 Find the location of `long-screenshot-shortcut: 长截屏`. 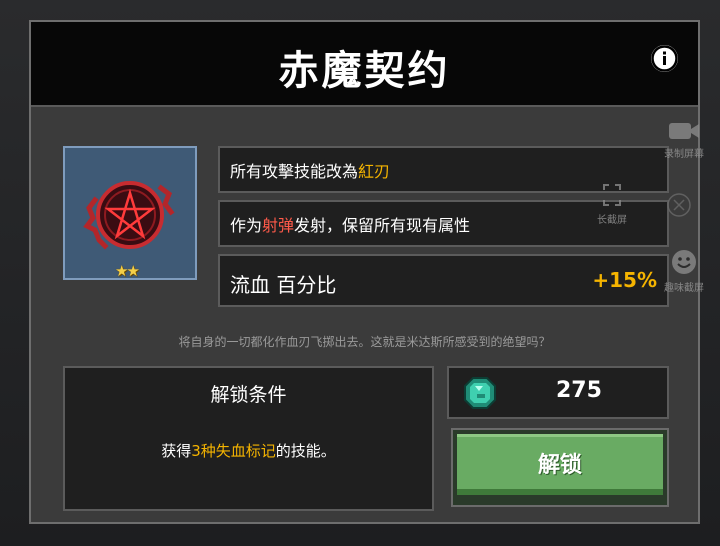

long-screenshot-shortcut: 长截屏 is located at coordinates (612, 204).